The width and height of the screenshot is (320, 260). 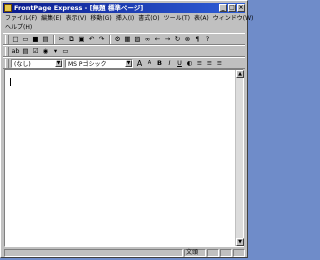 I want to click on redo-icon: ↷, so click(x=101, y=39).